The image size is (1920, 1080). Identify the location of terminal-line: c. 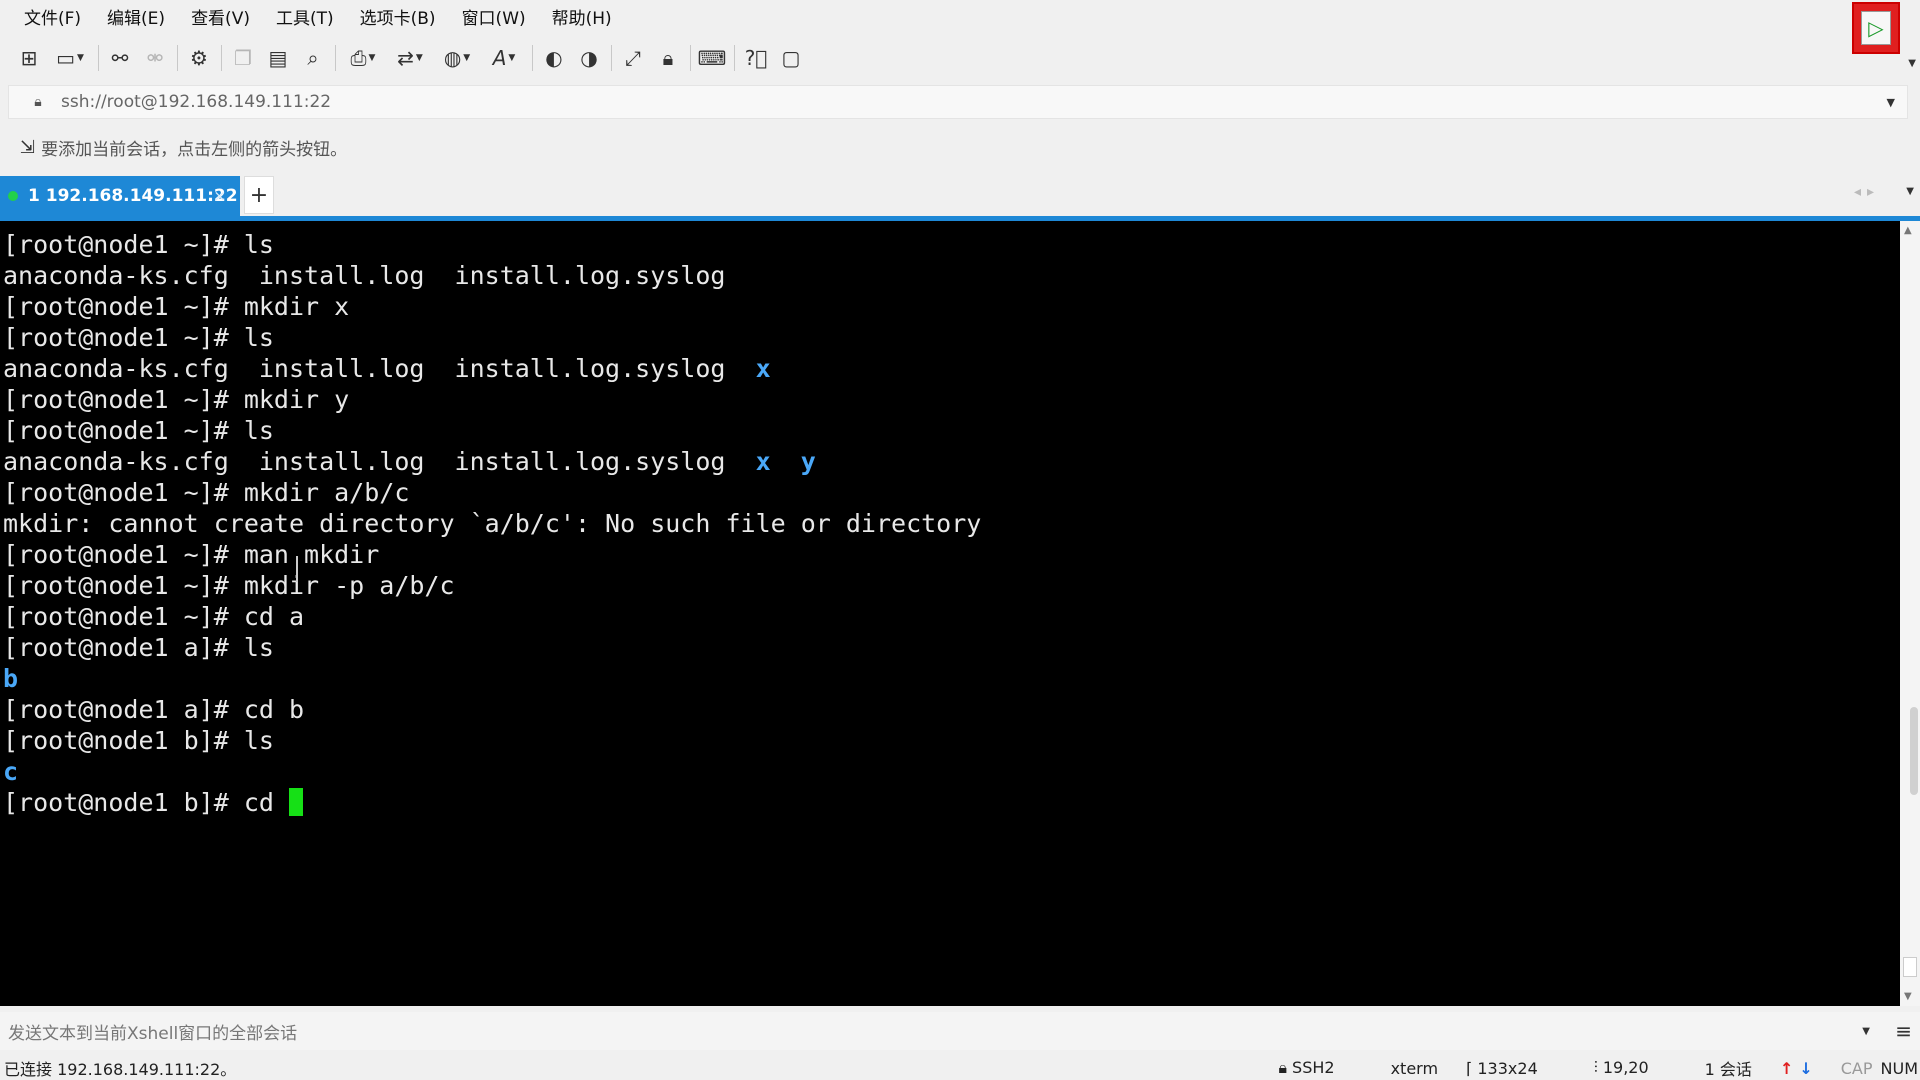
(951, 771).